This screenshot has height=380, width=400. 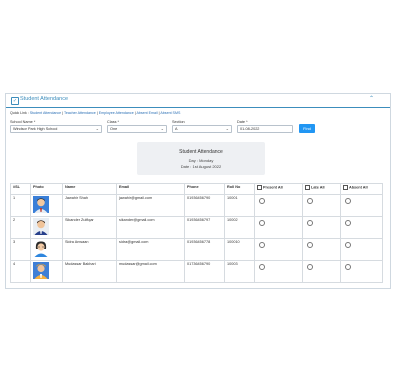 I want to click on quick-link-teacher-attendance: Teacher Attendance, so click(x=80, y=113).